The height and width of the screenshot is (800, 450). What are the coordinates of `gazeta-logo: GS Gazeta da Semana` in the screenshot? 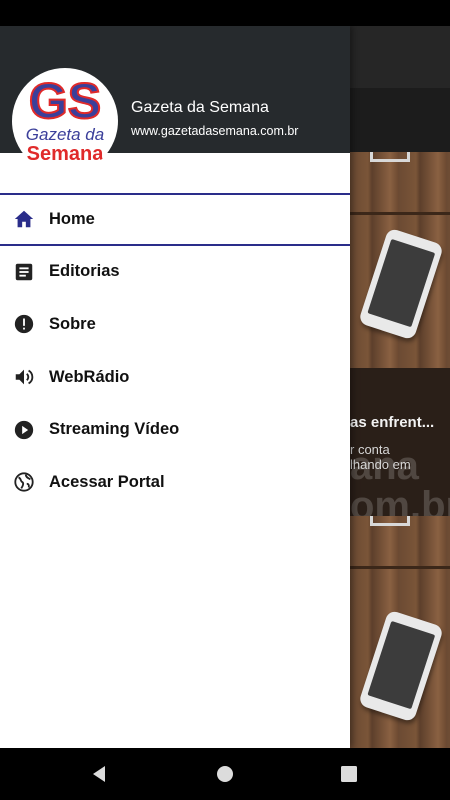 It's located at (65, 121).